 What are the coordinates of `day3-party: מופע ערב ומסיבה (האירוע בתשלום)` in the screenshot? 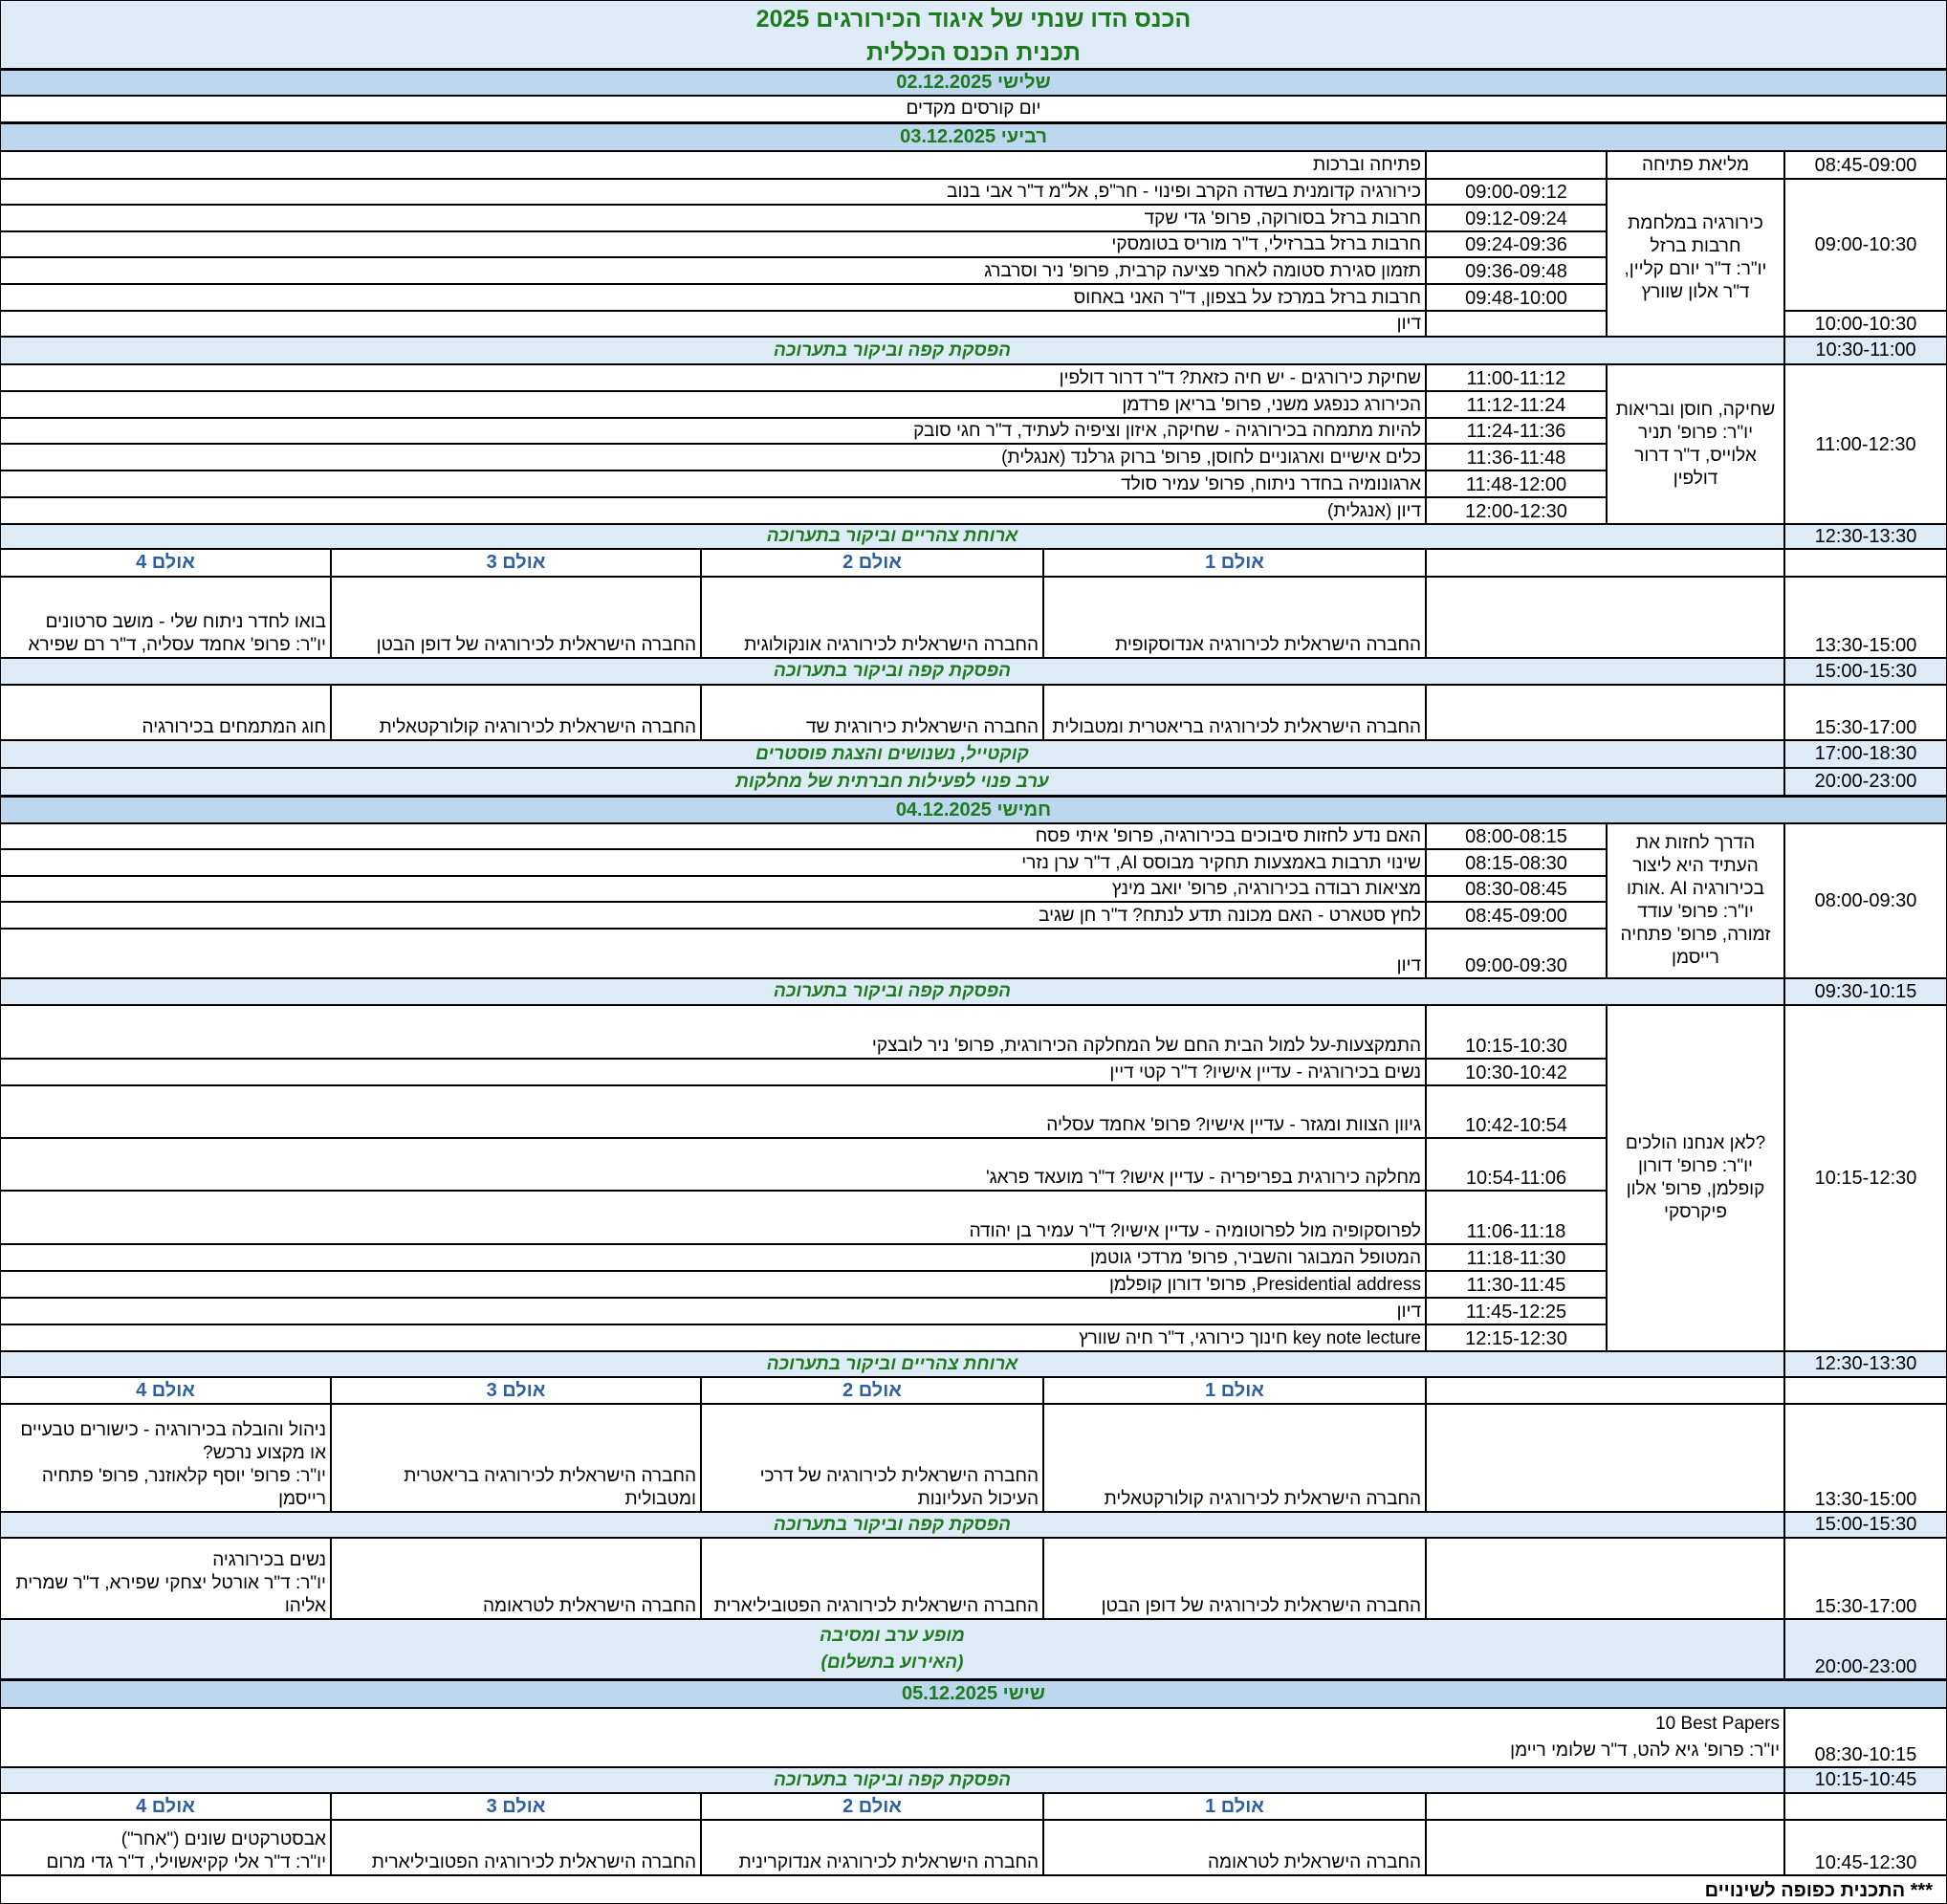 It's located at (892, 1649).